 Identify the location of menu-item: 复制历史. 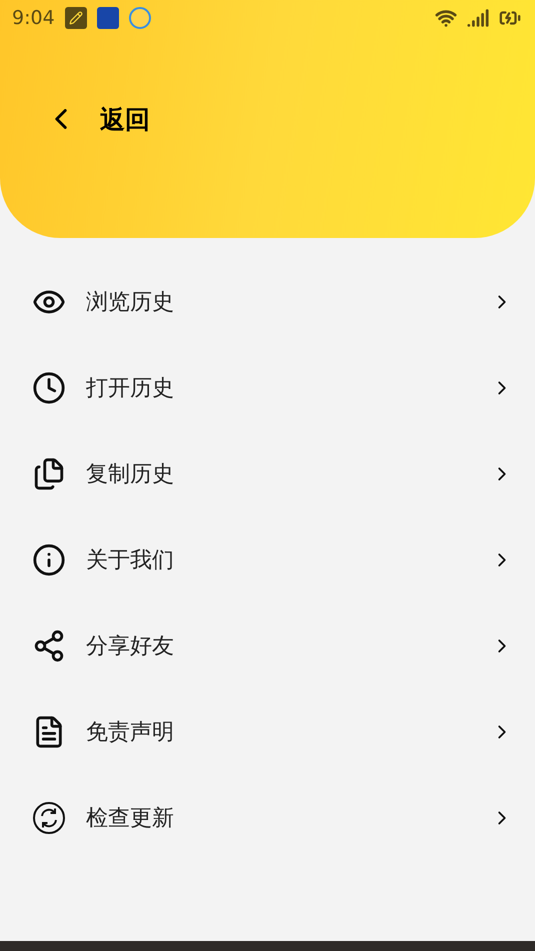
(267, 474).